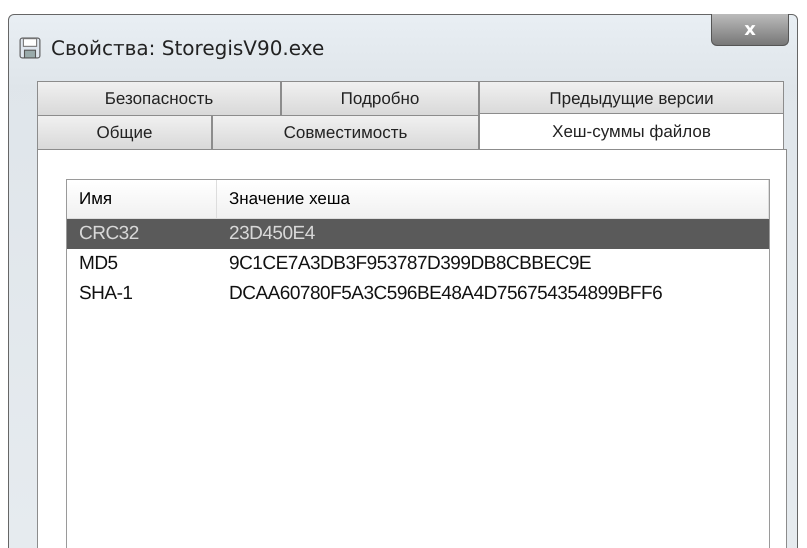 This screenshot has height=548, width=807. What do you see at coordinates (106, 294) in the screenshot?
I see `hash-name: SHA-1` at bounding box center [106, 294].